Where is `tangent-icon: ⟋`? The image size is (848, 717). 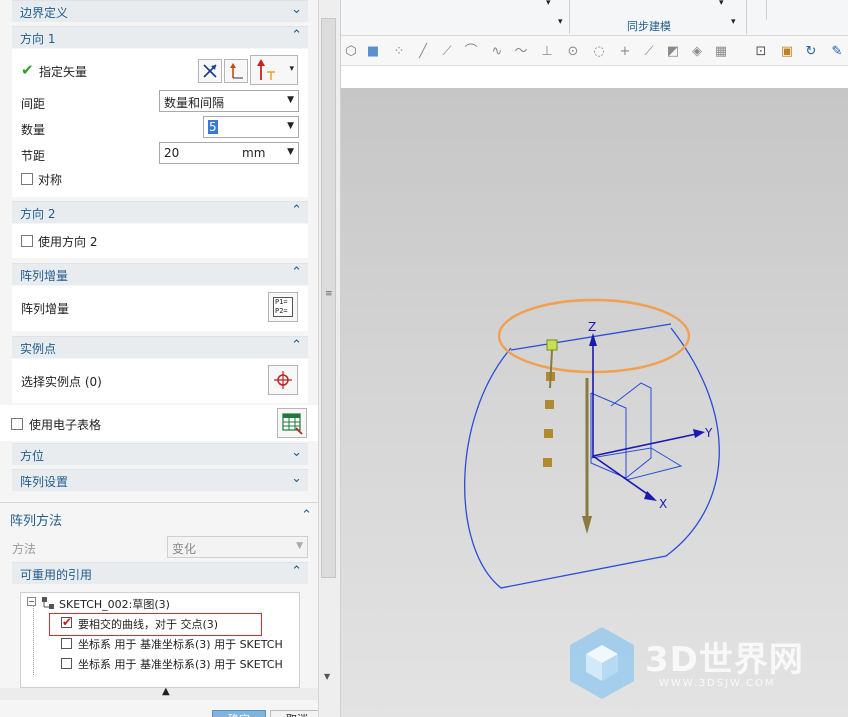
tangent-icon: ⟋ is located at coordinates (649, 52).